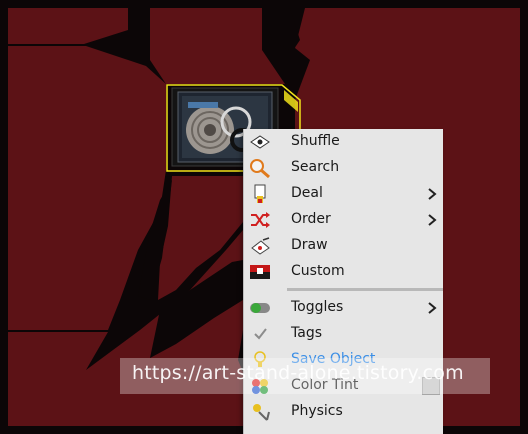  Describe the element at coordinates (315, 141) in the screenshot. I see `menu-item-label: Shuffle` at that location.